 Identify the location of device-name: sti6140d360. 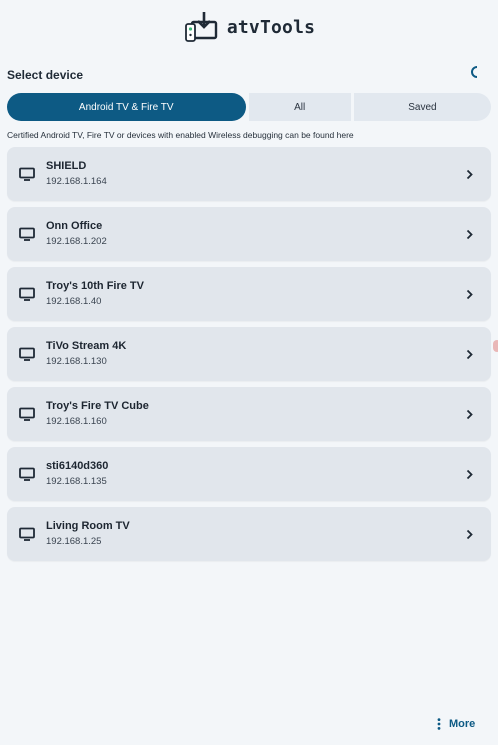
(77, 466).